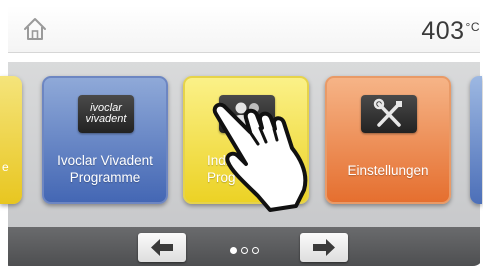 The image size is (483, 266). I want to click on tile-label-line-1: Einstellungen, so click(388, 170).